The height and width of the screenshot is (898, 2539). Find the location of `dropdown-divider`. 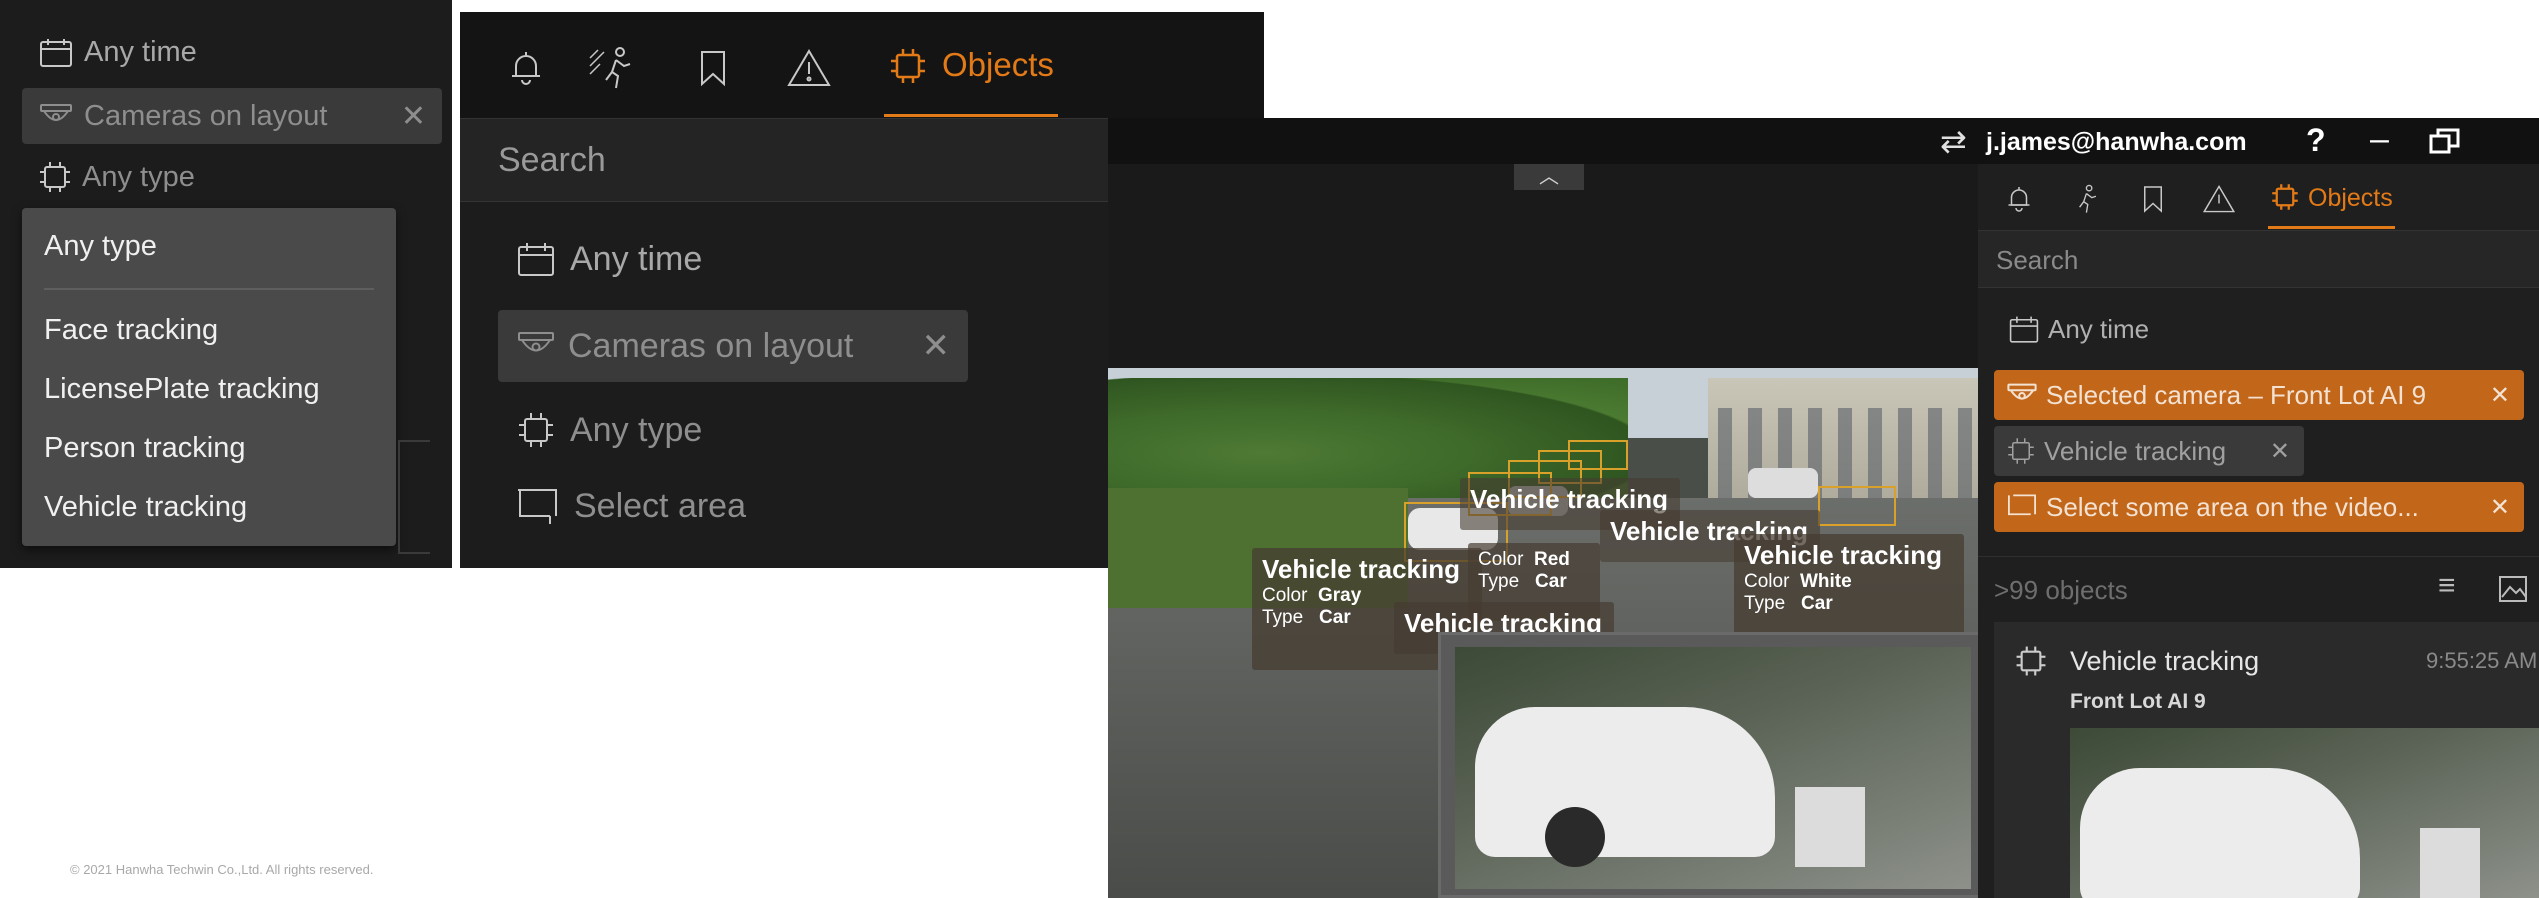

dropdown-divider is located at coordinates (209, 289).